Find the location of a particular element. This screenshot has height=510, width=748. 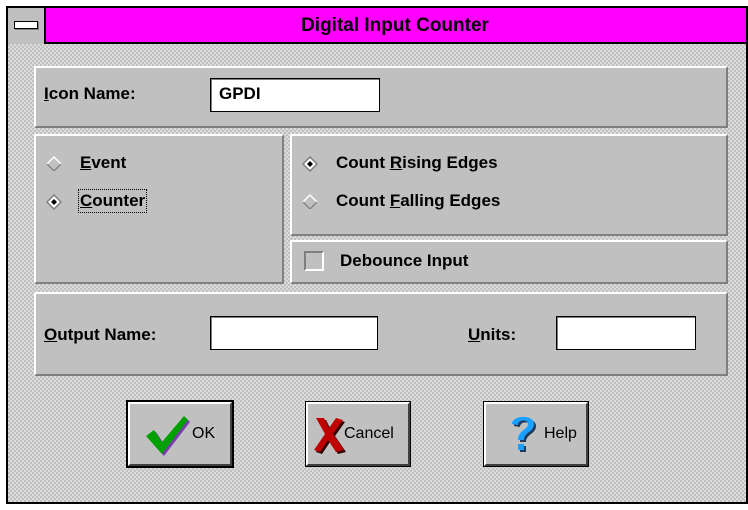

question-mark-icon is located at coordinates (523, 436).